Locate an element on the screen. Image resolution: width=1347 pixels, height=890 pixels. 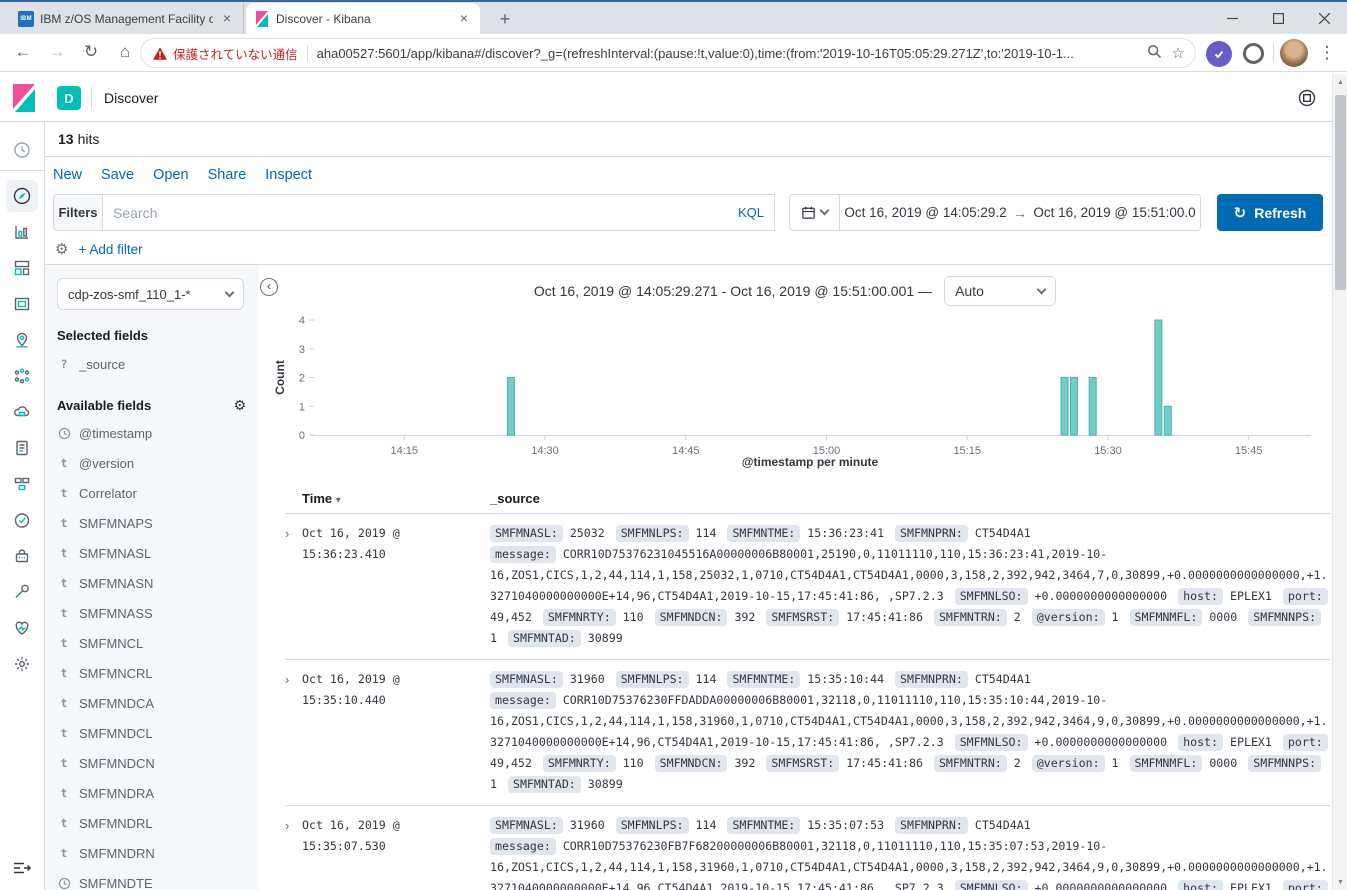
fields-settings-gear-icon: ⚙ is located at coordinates (239, 405).